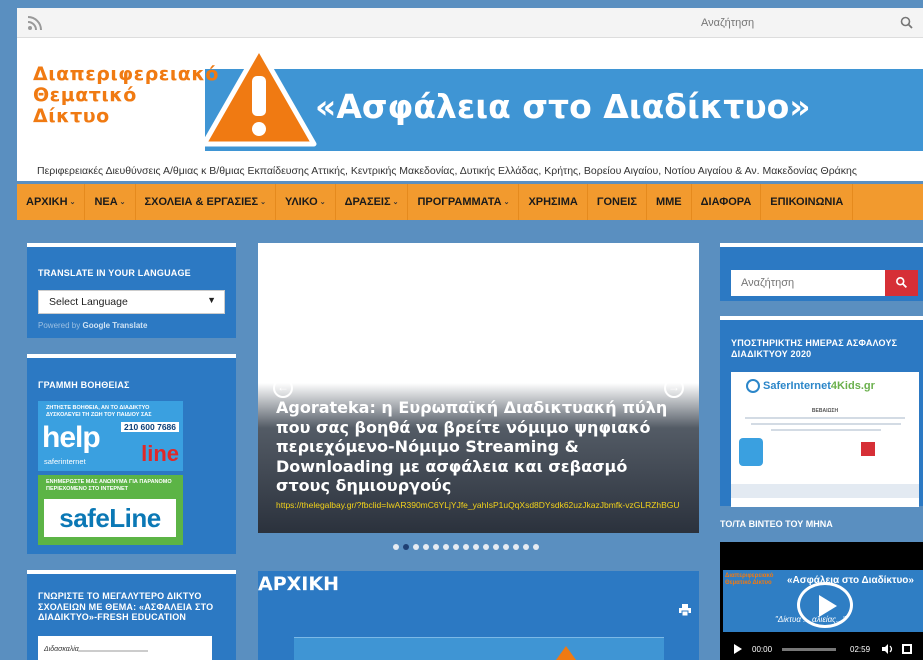  I want to click on right-search-widget, so click(821, 272).